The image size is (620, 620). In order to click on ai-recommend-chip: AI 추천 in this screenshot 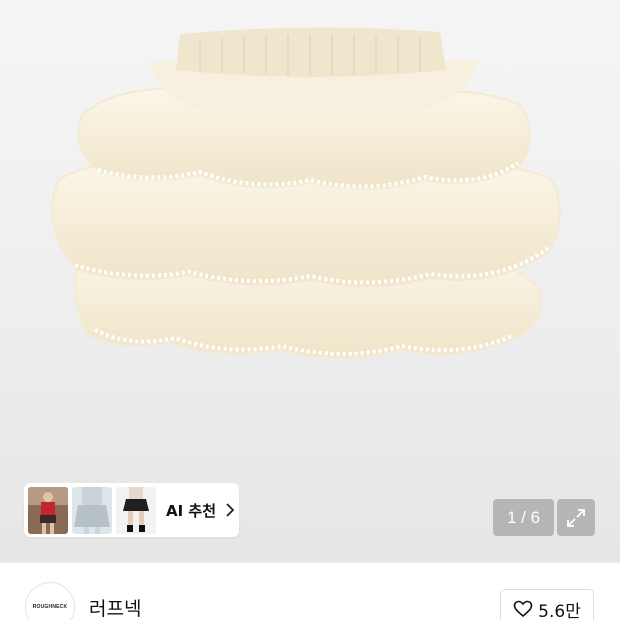, I will do `click(131, 510)`.